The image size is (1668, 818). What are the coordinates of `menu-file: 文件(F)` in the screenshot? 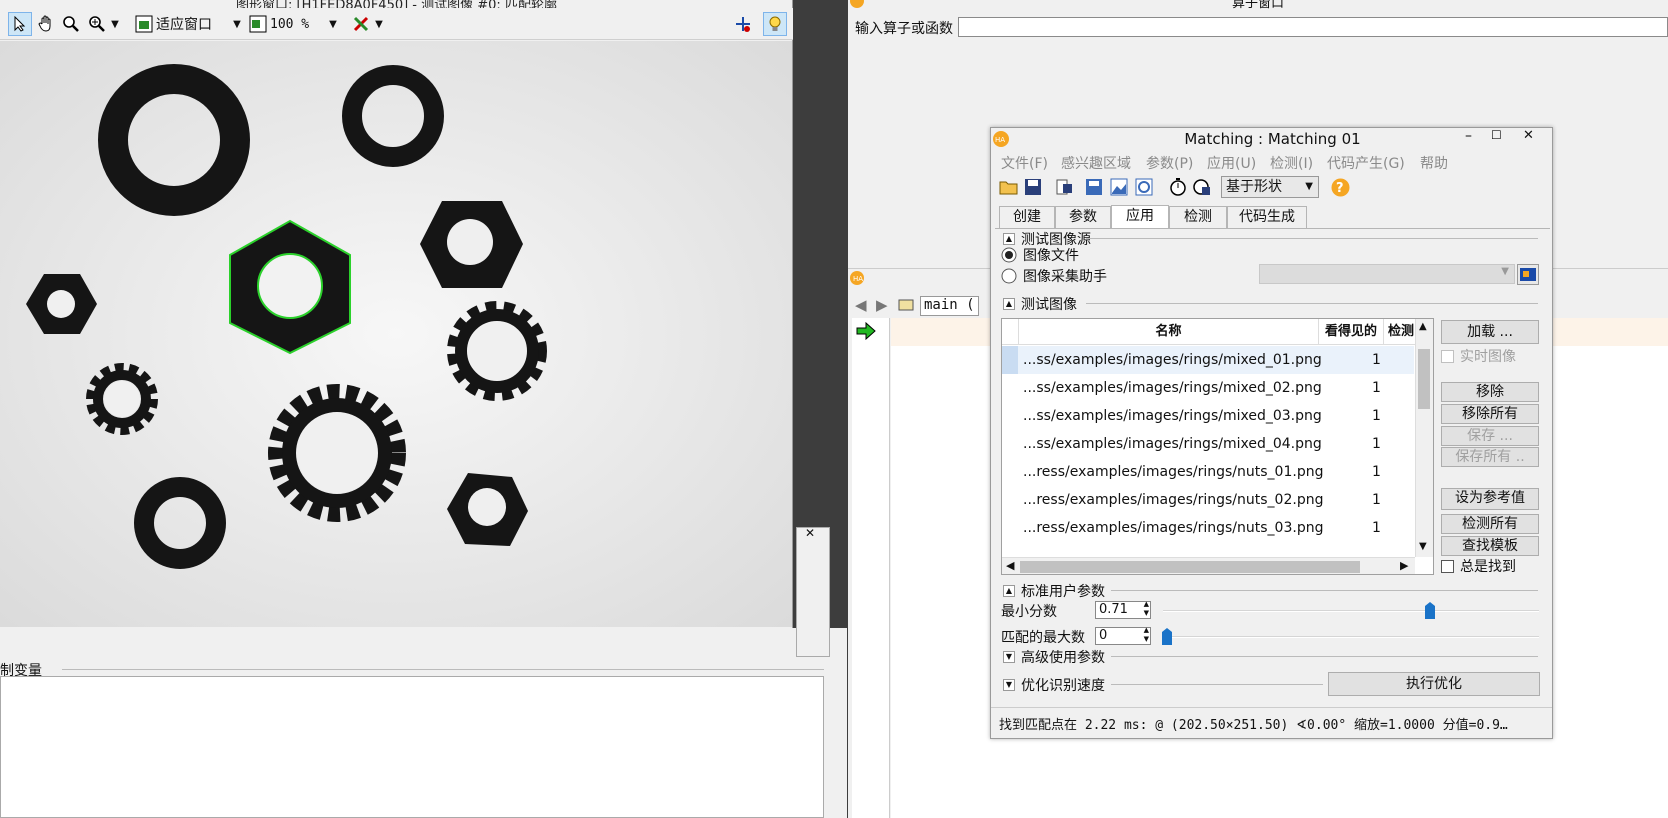 It's located at (1024, 163).